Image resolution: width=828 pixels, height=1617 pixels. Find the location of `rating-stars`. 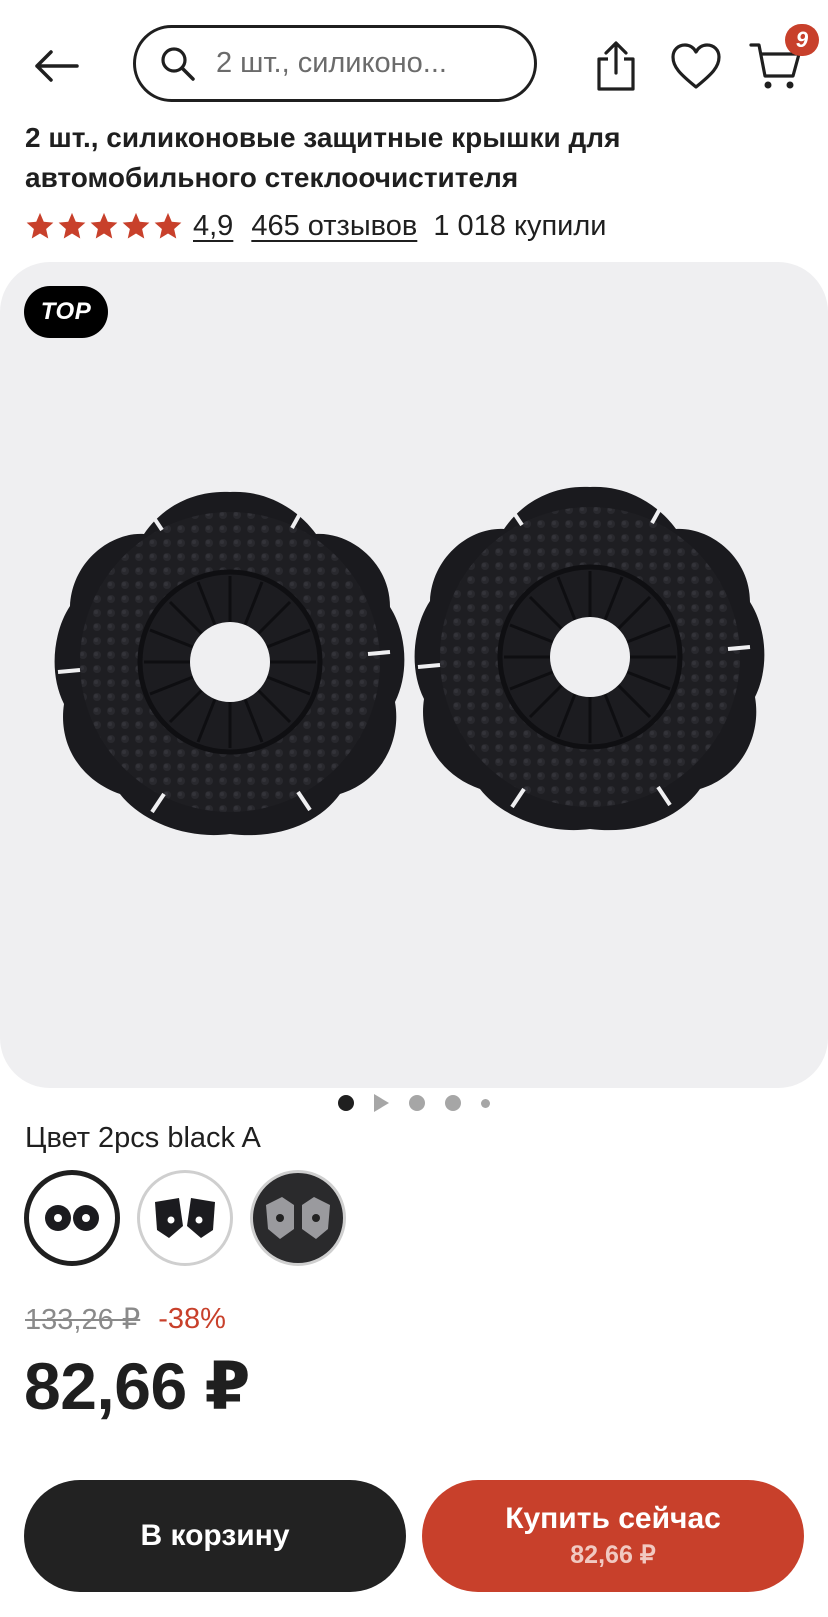

rating-stars is located at coordinates (104, 226).